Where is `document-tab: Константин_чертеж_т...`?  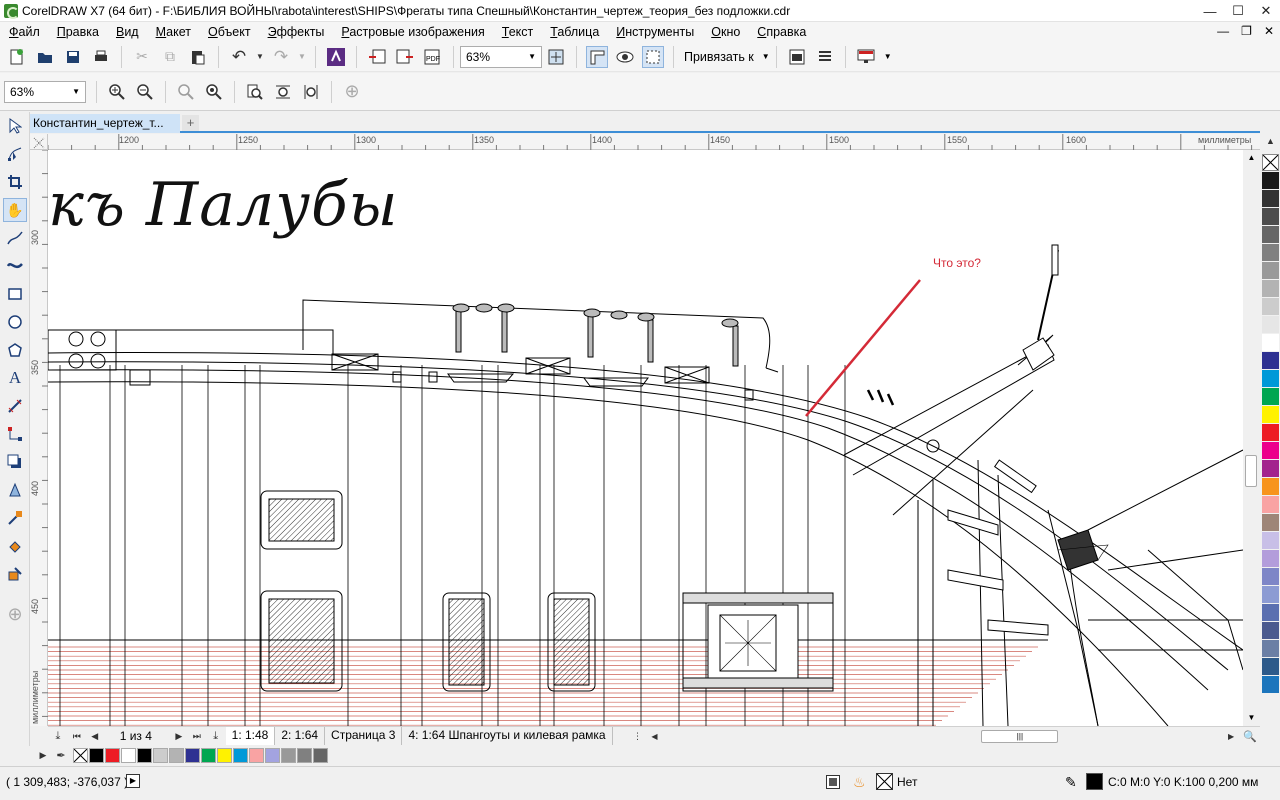
document-tab: Константин_чертеж_т... is located at coordinates (105, 123).